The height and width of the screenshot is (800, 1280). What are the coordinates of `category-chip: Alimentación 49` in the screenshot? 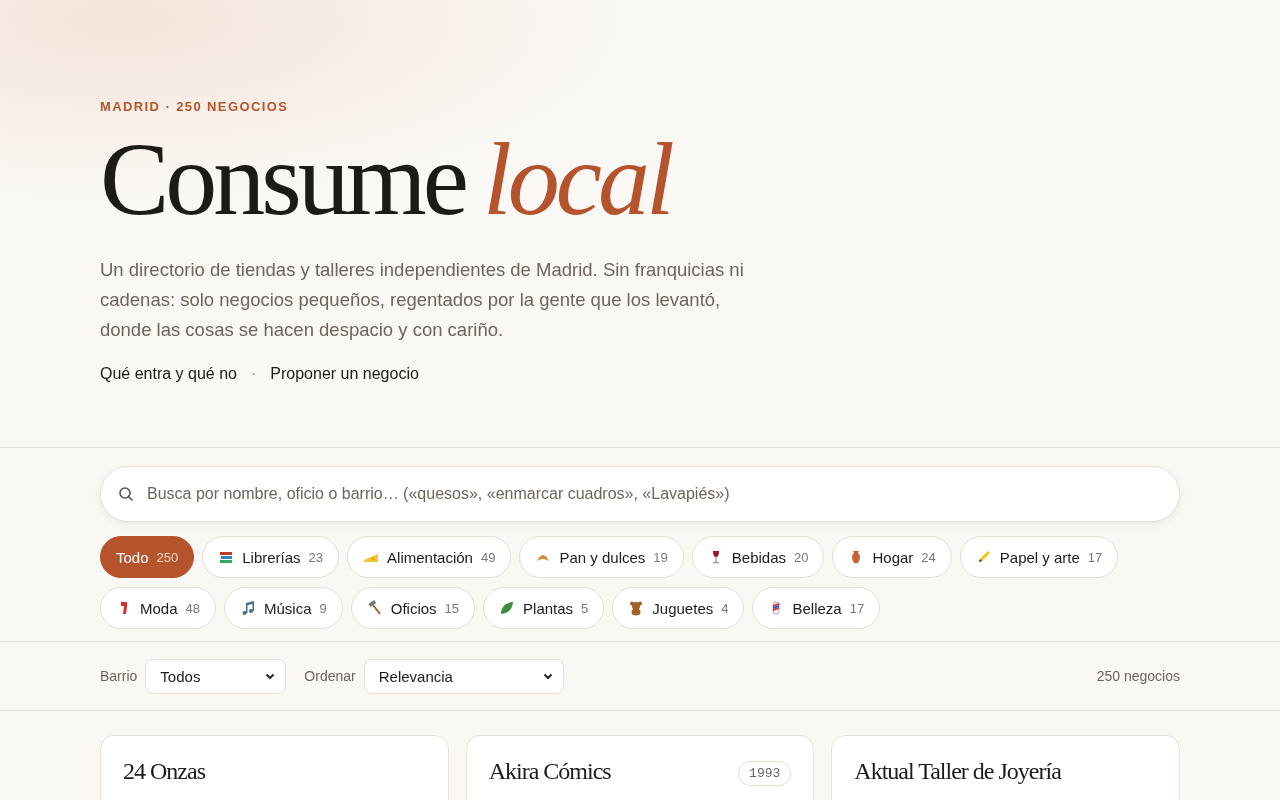 It's located at (429, 557).